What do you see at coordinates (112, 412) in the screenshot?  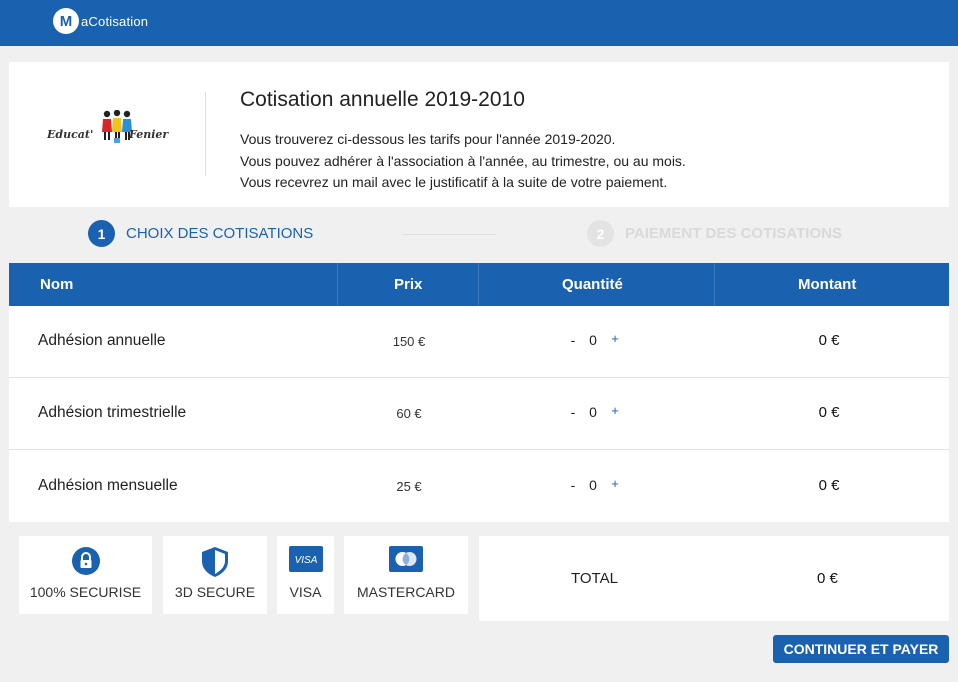 I see `cotisation-name: Adhésion trimestrielle` at bounding box center [112, 412].